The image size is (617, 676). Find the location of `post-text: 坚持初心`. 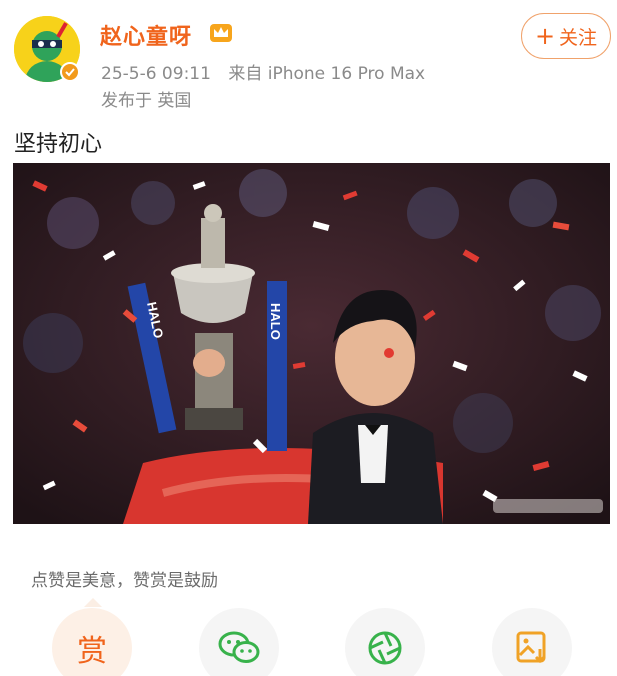

post-text: 坚持初心 is located at coordinates (58, 144).